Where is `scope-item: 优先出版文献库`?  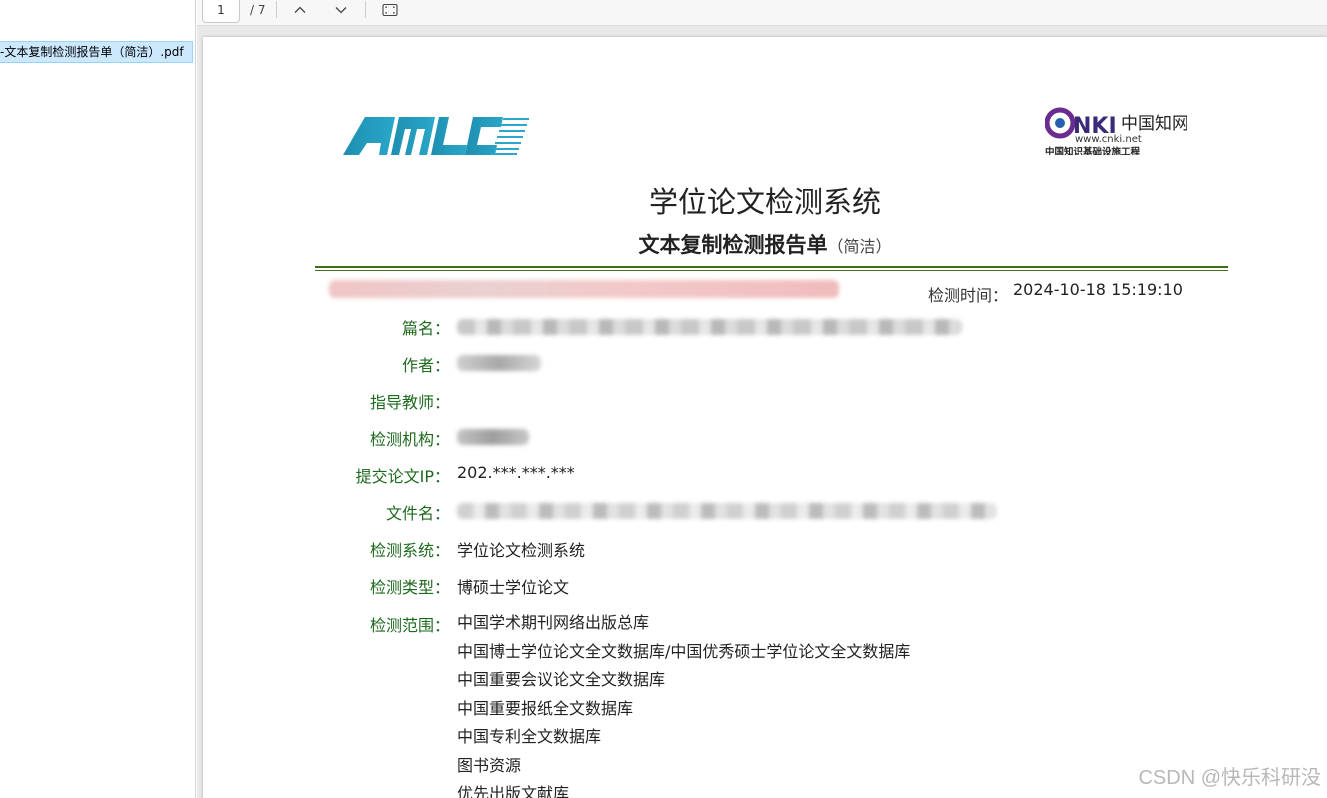 scope-item: 优先出版文献库 is located at coordinates (513, 791).